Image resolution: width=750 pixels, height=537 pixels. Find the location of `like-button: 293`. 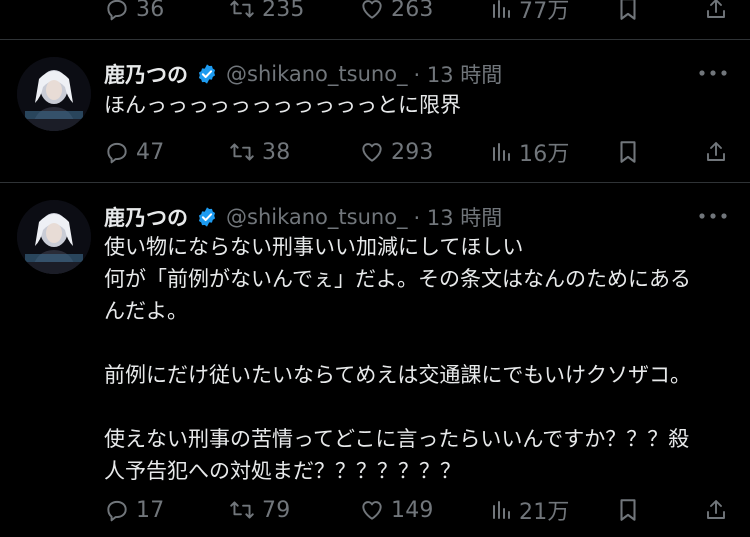

like-button: 293 is located at coordinates (396, 152).